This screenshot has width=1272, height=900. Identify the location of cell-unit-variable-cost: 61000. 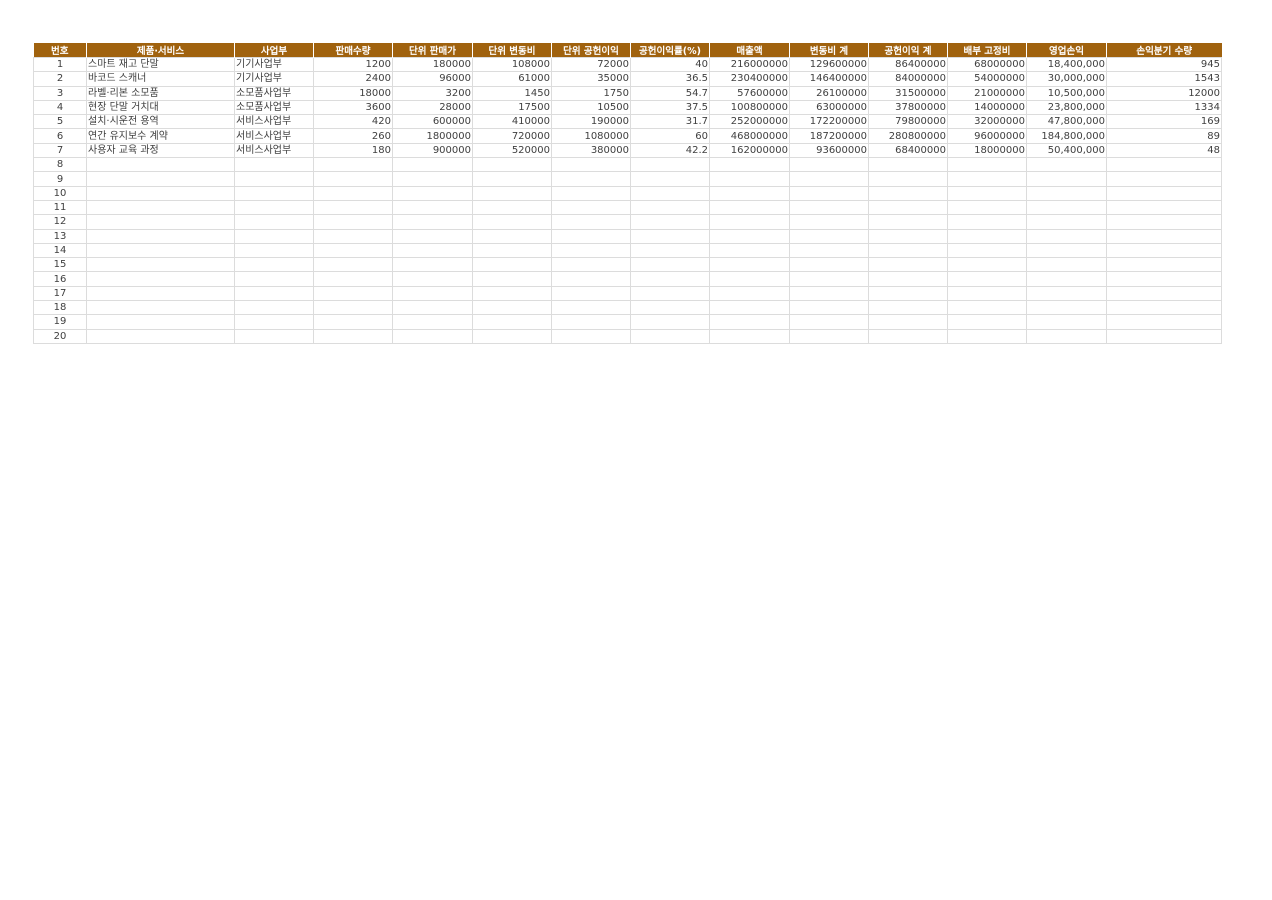
(512, 79).